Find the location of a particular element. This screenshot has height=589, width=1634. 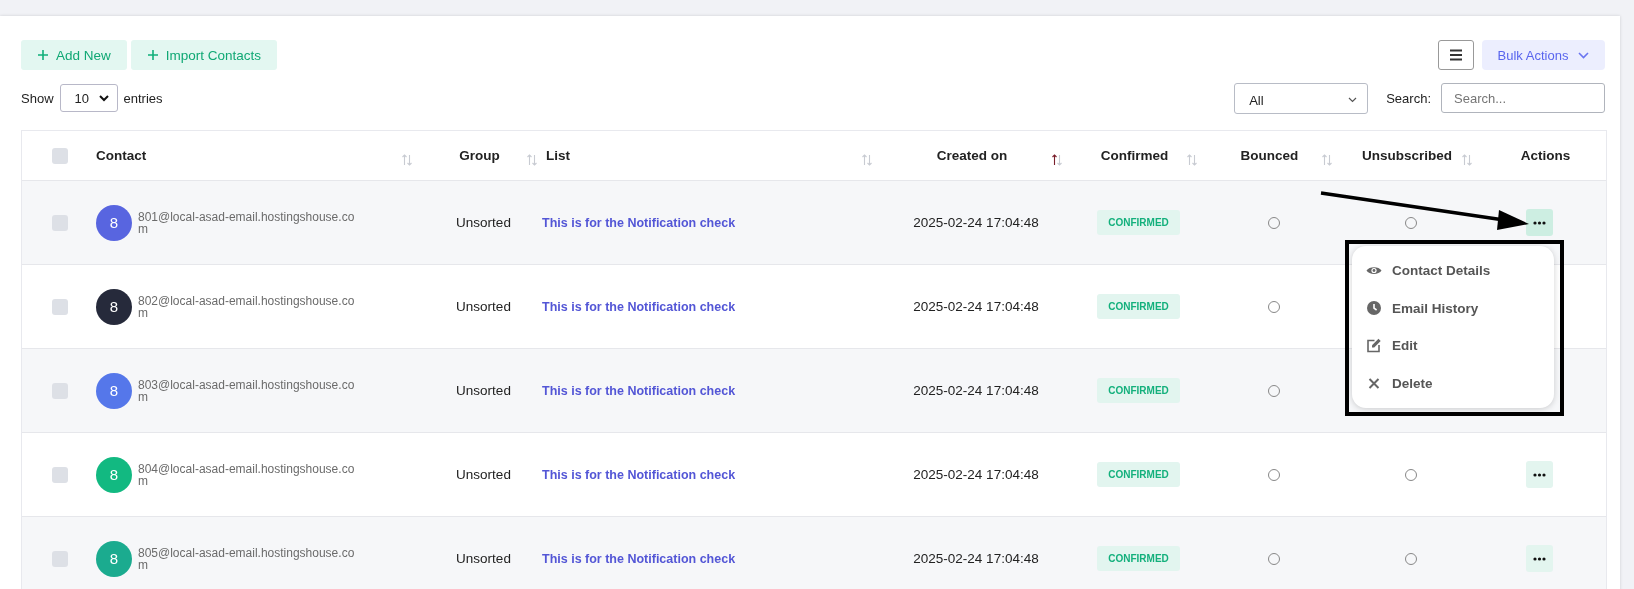

entries-select: 10 is located at coordinates (88, 98).